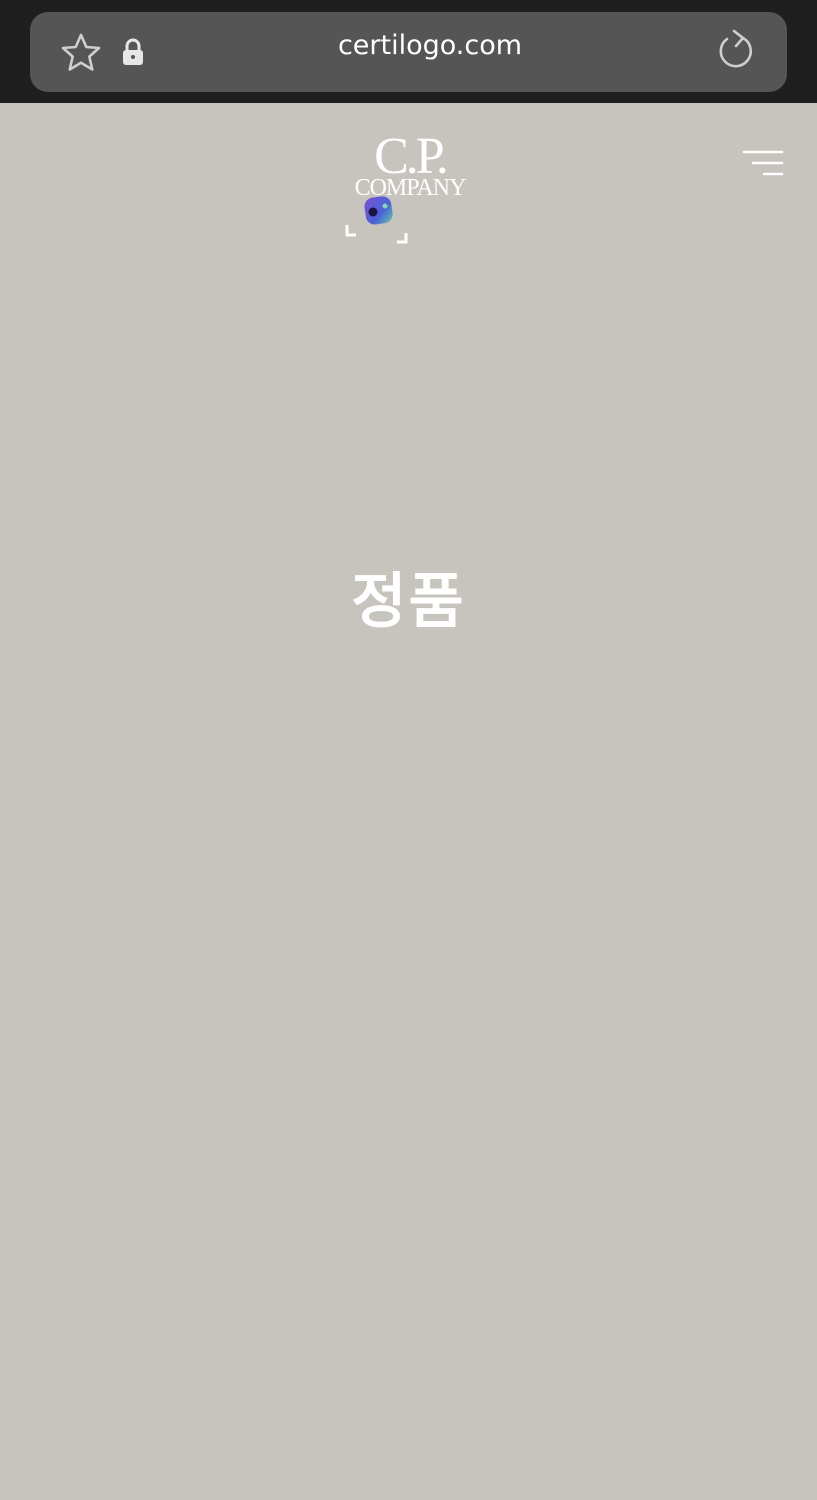 The height and width of the screenshot is (1500, 817). Describe the element at coordinates (430, 45) in the screenshot. I see `url-text: certilogo.com` at that location.